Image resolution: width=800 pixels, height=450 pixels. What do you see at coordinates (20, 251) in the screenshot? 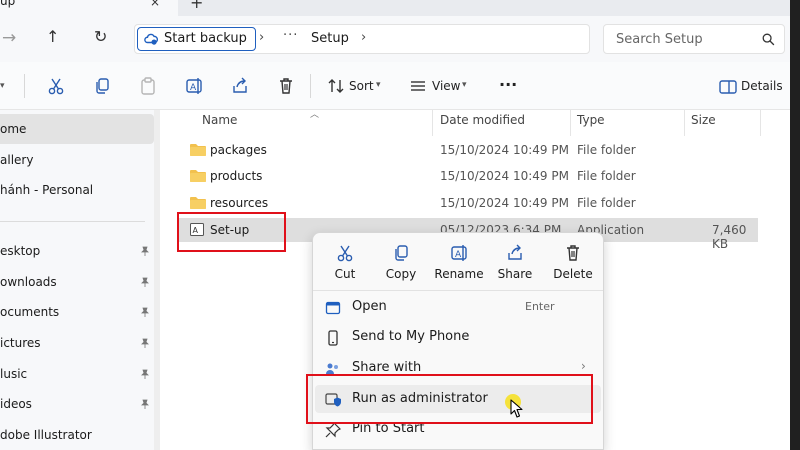
I see `sidebar-item-label: esktop` at bounding box center [20, 251].